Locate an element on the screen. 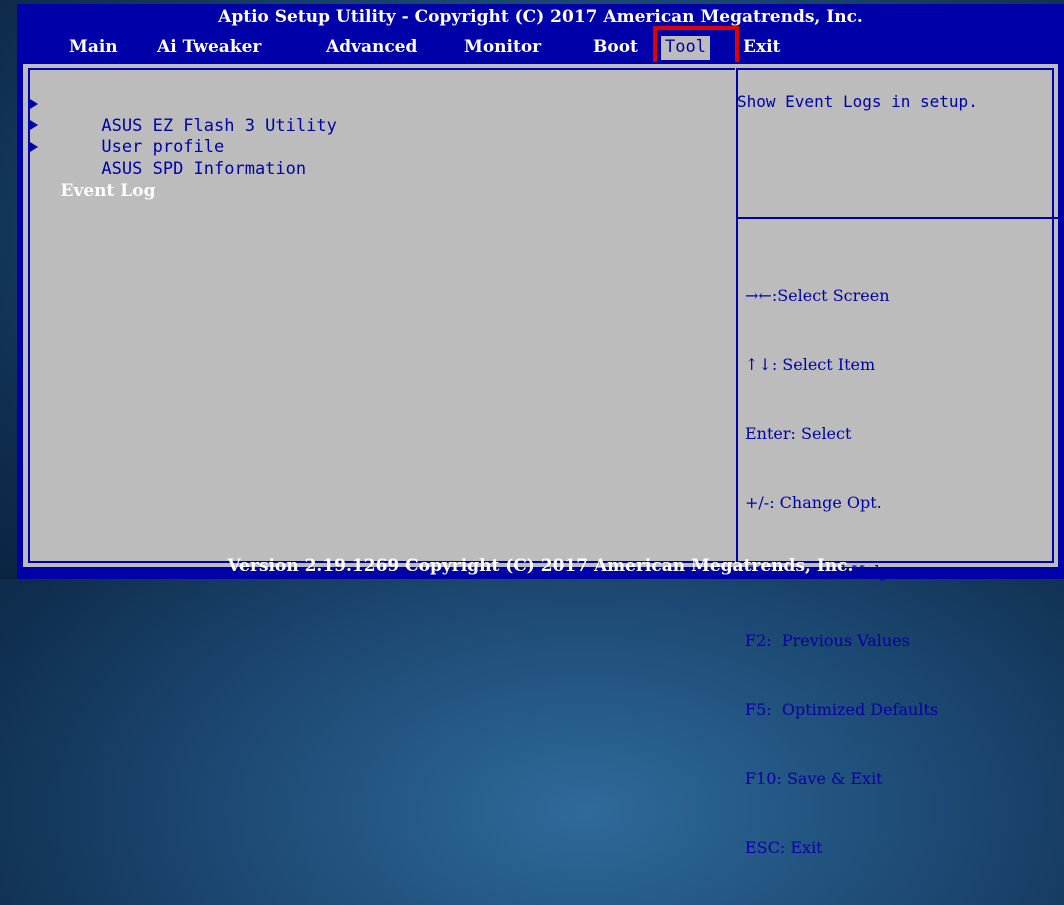 The height and width of the screenshot is (905, 1064). key-hint: Enter: Select is located at coordinates (798, 433).